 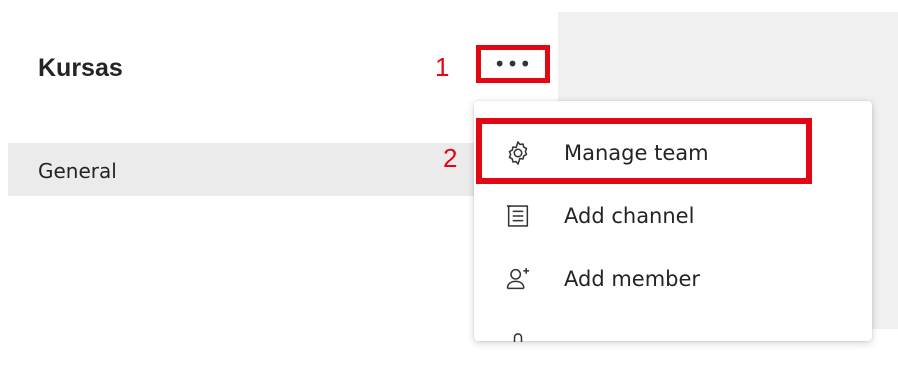 What do you see at coordinates (513, 64) in the screenshot?
I see `more-options-button: •••` at bounding box center [513, 64].